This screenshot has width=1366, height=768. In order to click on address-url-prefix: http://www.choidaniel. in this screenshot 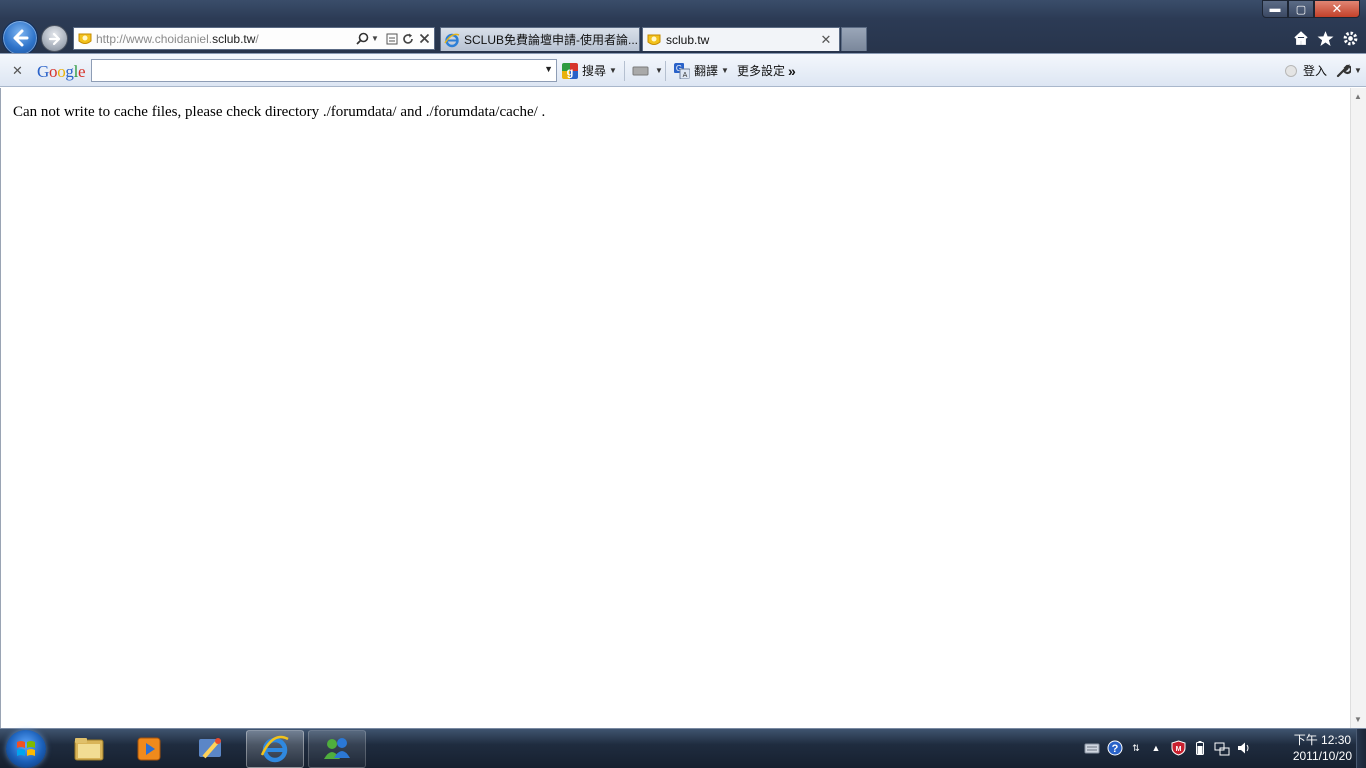, I will do `click(154, 38)`.